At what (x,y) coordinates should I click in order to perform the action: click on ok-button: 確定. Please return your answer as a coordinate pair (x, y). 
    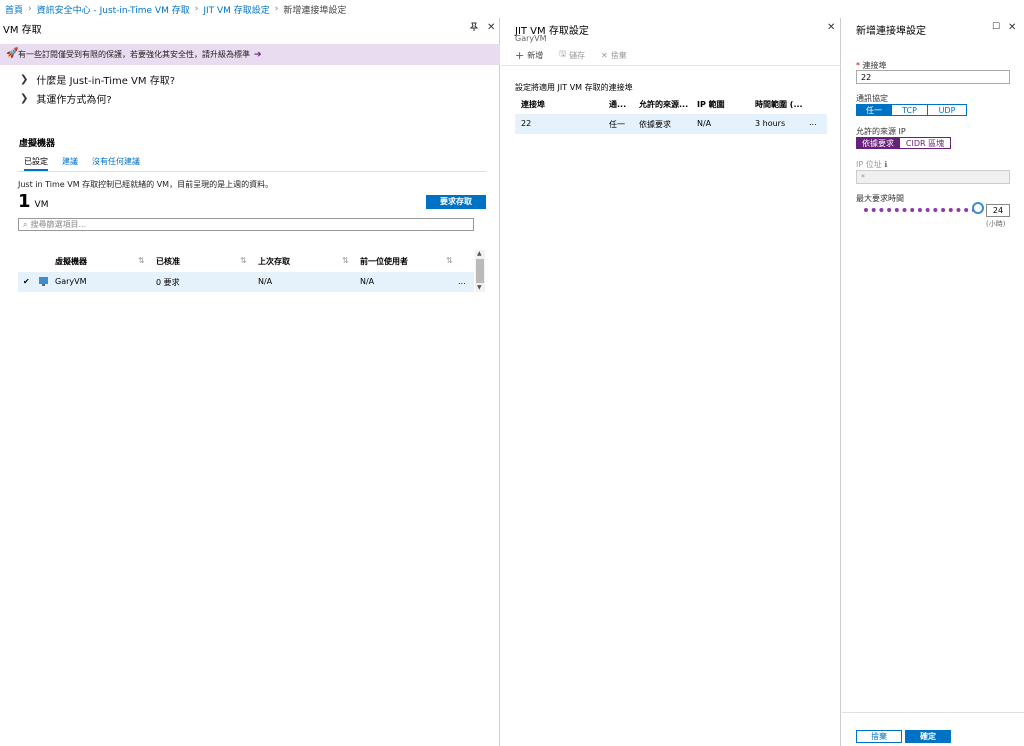
    Looking at the image, I should click on (928, 736).